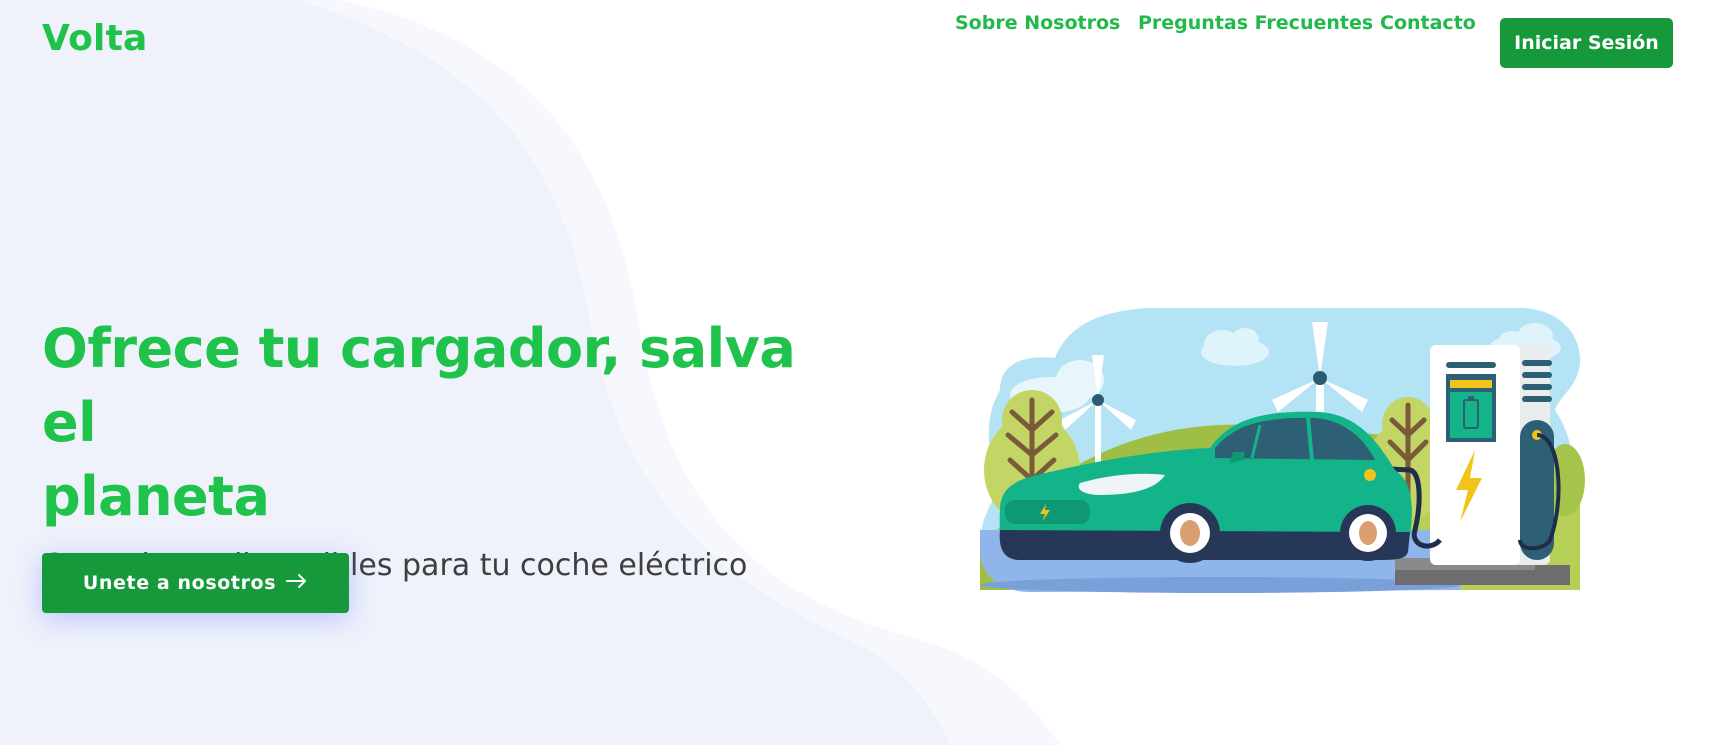  I want to click on join-us-button: Unete a nosotros, so click(195, 583).